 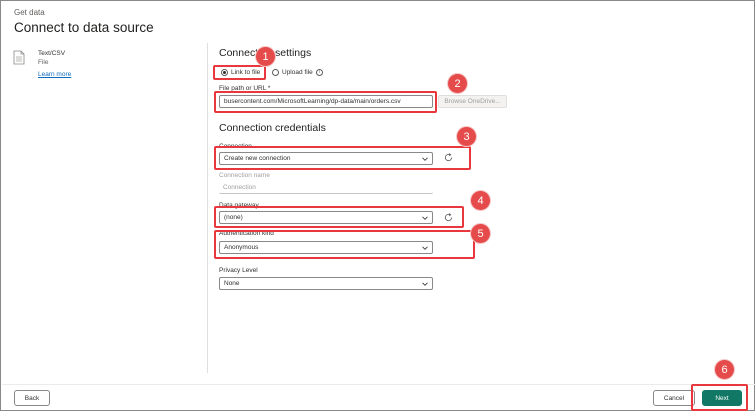 What do you see at coordinates (246, 233) in the screenshot?
I see `authentication-kind-label: Authentication kind` at bounding box center [246, 233].